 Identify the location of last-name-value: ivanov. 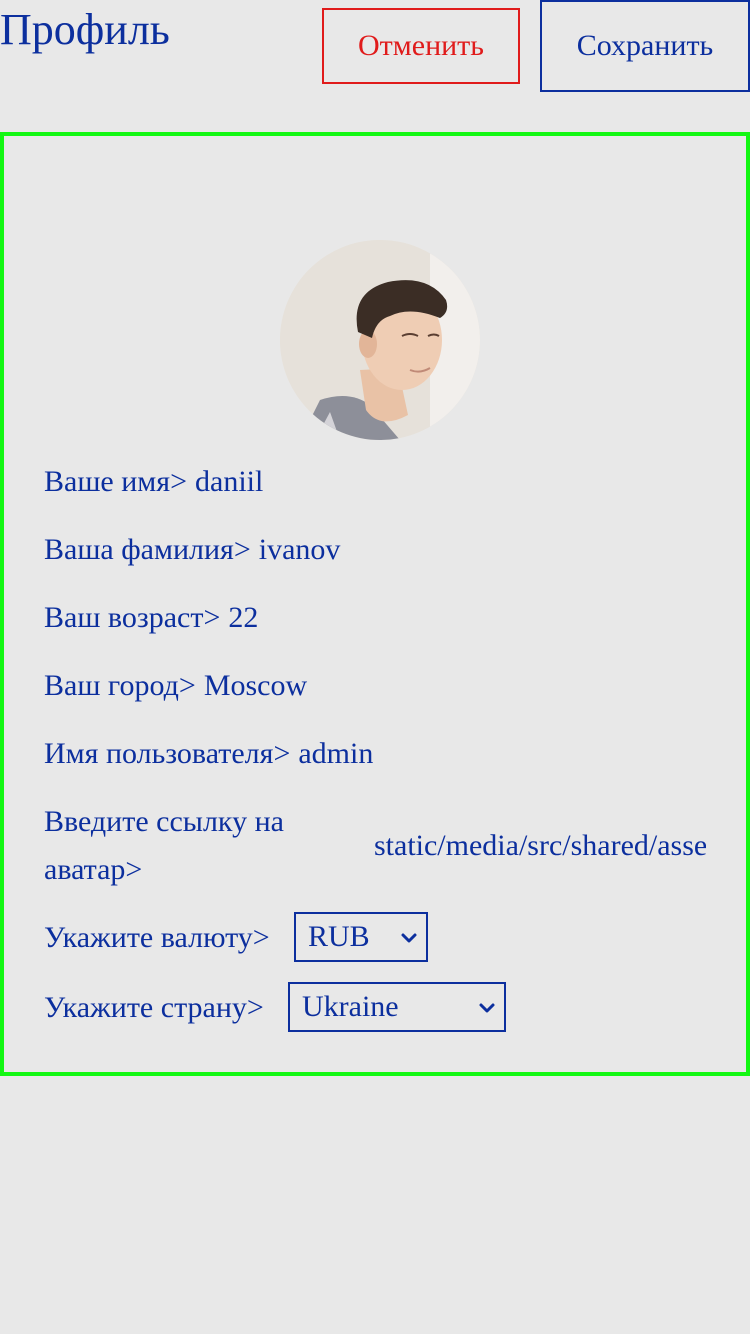
(300, 549).